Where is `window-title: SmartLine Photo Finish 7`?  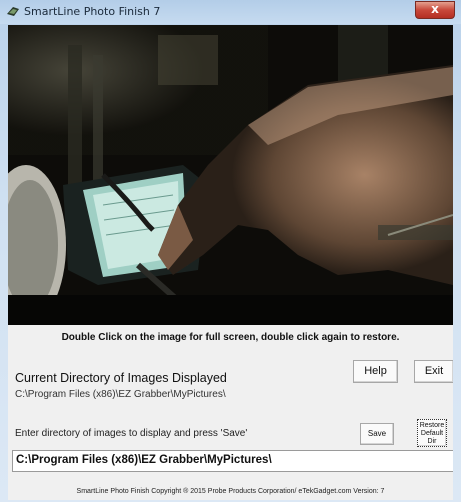
window-title: SmartLine Photo Finish 7 is located at coordinates (92, 11).